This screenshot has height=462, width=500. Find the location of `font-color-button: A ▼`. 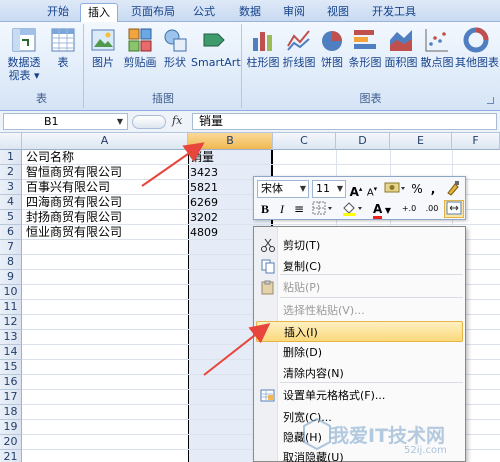

font-color-button: A ▼ is located at coordinates (382, 209).